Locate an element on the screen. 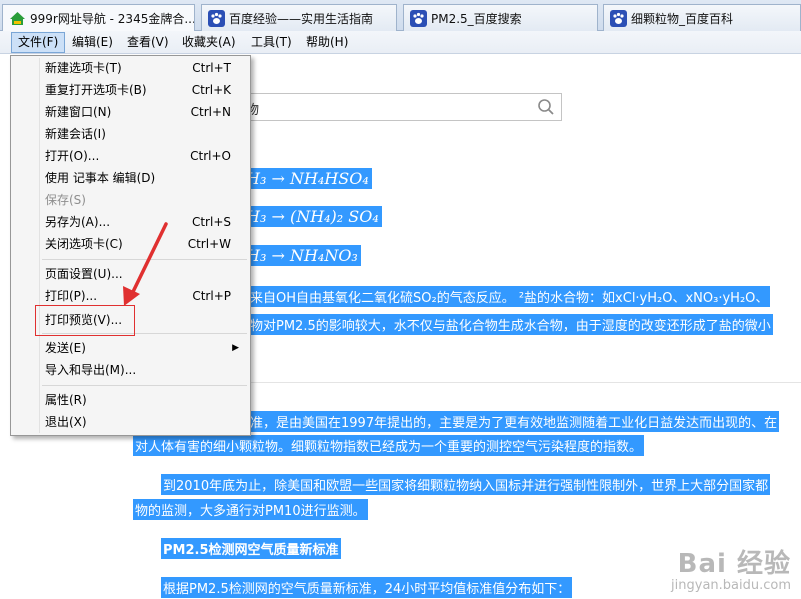  menu-item-edit-with-notepad: 使用 记事本 编辑(D) is located at coordinates (130, 178).